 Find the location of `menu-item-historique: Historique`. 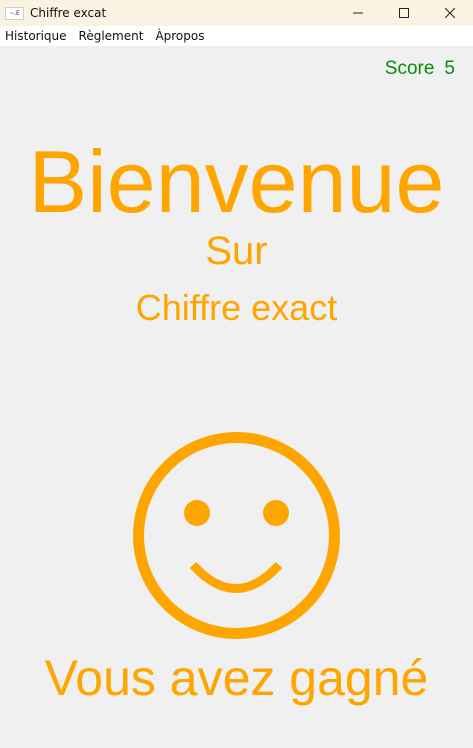

menu-item-historique: Historique is located at coordinates (37, 36).